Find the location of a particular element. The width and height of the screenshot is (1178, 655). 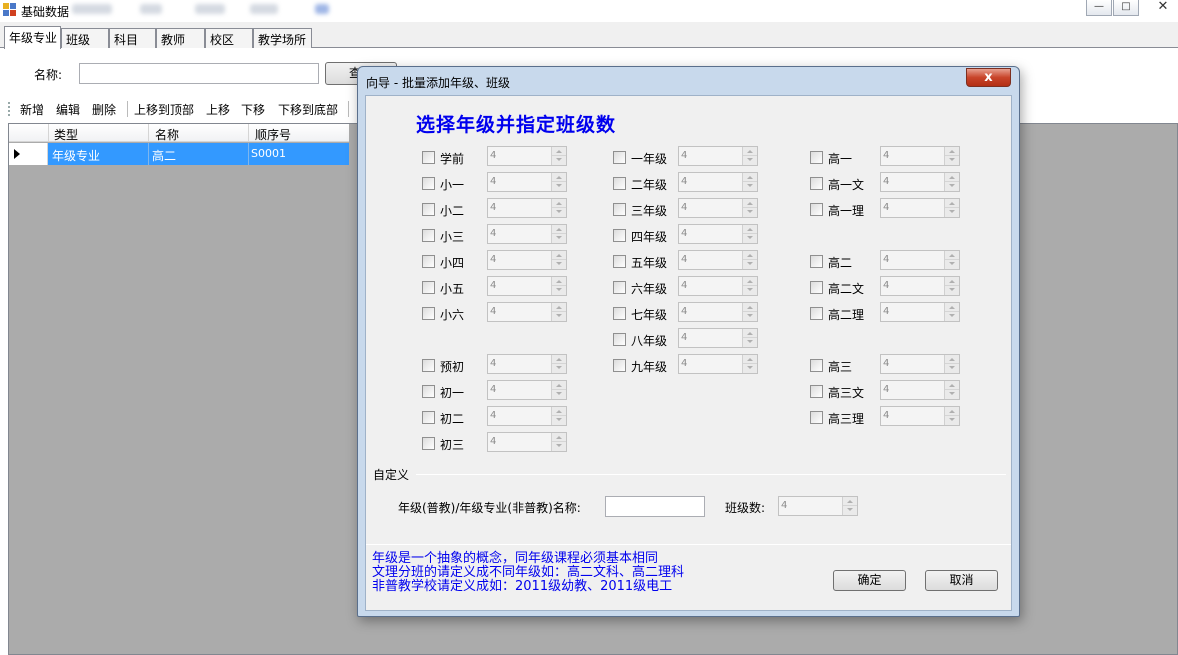

grade-label: 四年级 is located at coordinates (649, 236).